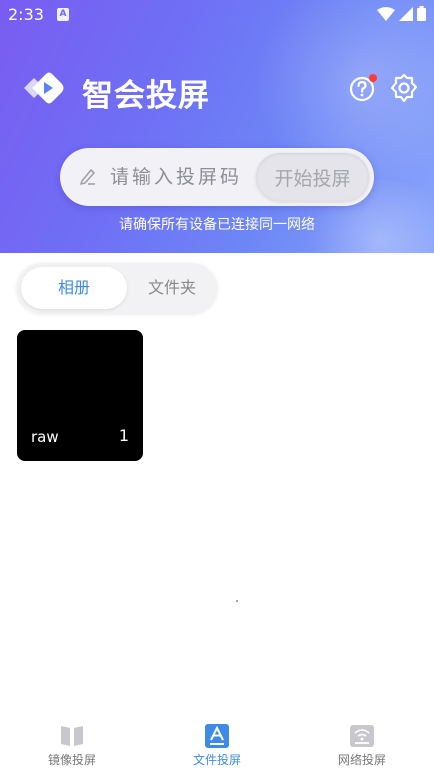 Image resolution: width=434 pixels, height=771 pixels. What do you see at coordinates (123, 435) in the screenshot?
I see `album-count: 1` at bounding box center [123, 435].